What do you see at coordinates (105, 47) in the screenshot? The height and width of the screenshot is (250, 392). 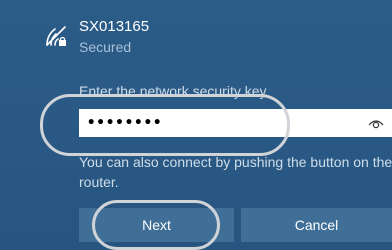 I see `security-status: Secured` at bounding box center [105, 47].